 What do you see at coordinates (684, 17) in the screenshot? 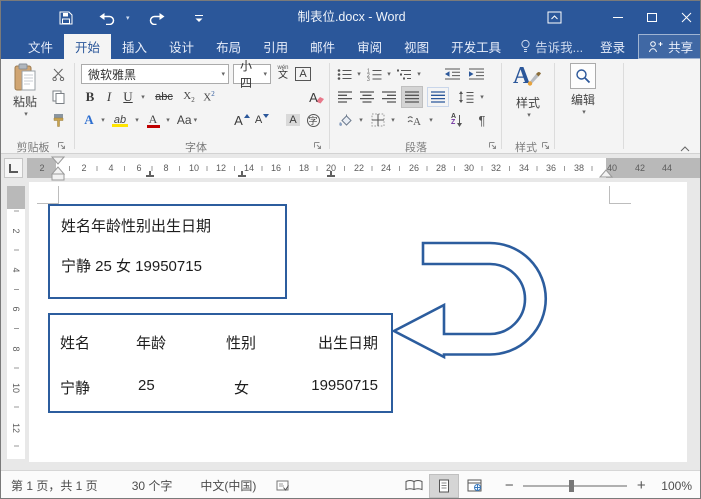
I see `close-button` at bounding box center [684, 17].